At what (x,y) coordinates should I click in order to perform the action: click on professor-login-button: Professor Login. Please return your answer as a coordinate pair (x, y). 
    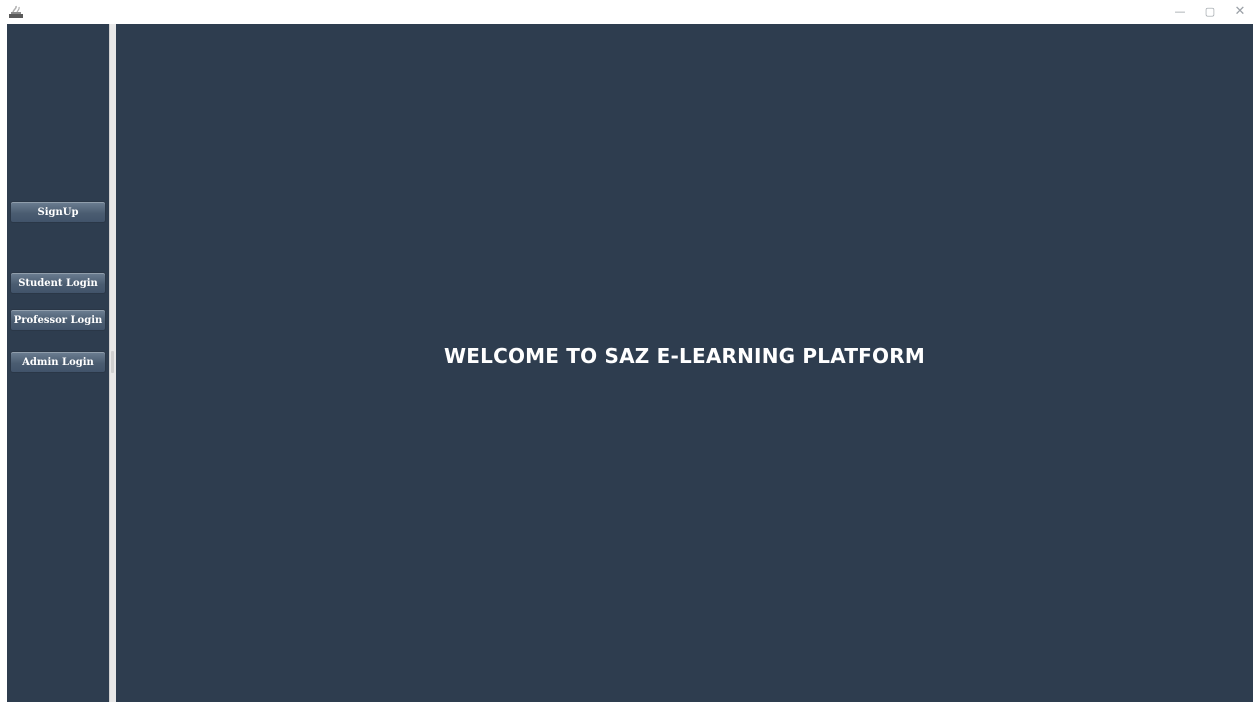
    Looking at the image, I should click on (58, 320).